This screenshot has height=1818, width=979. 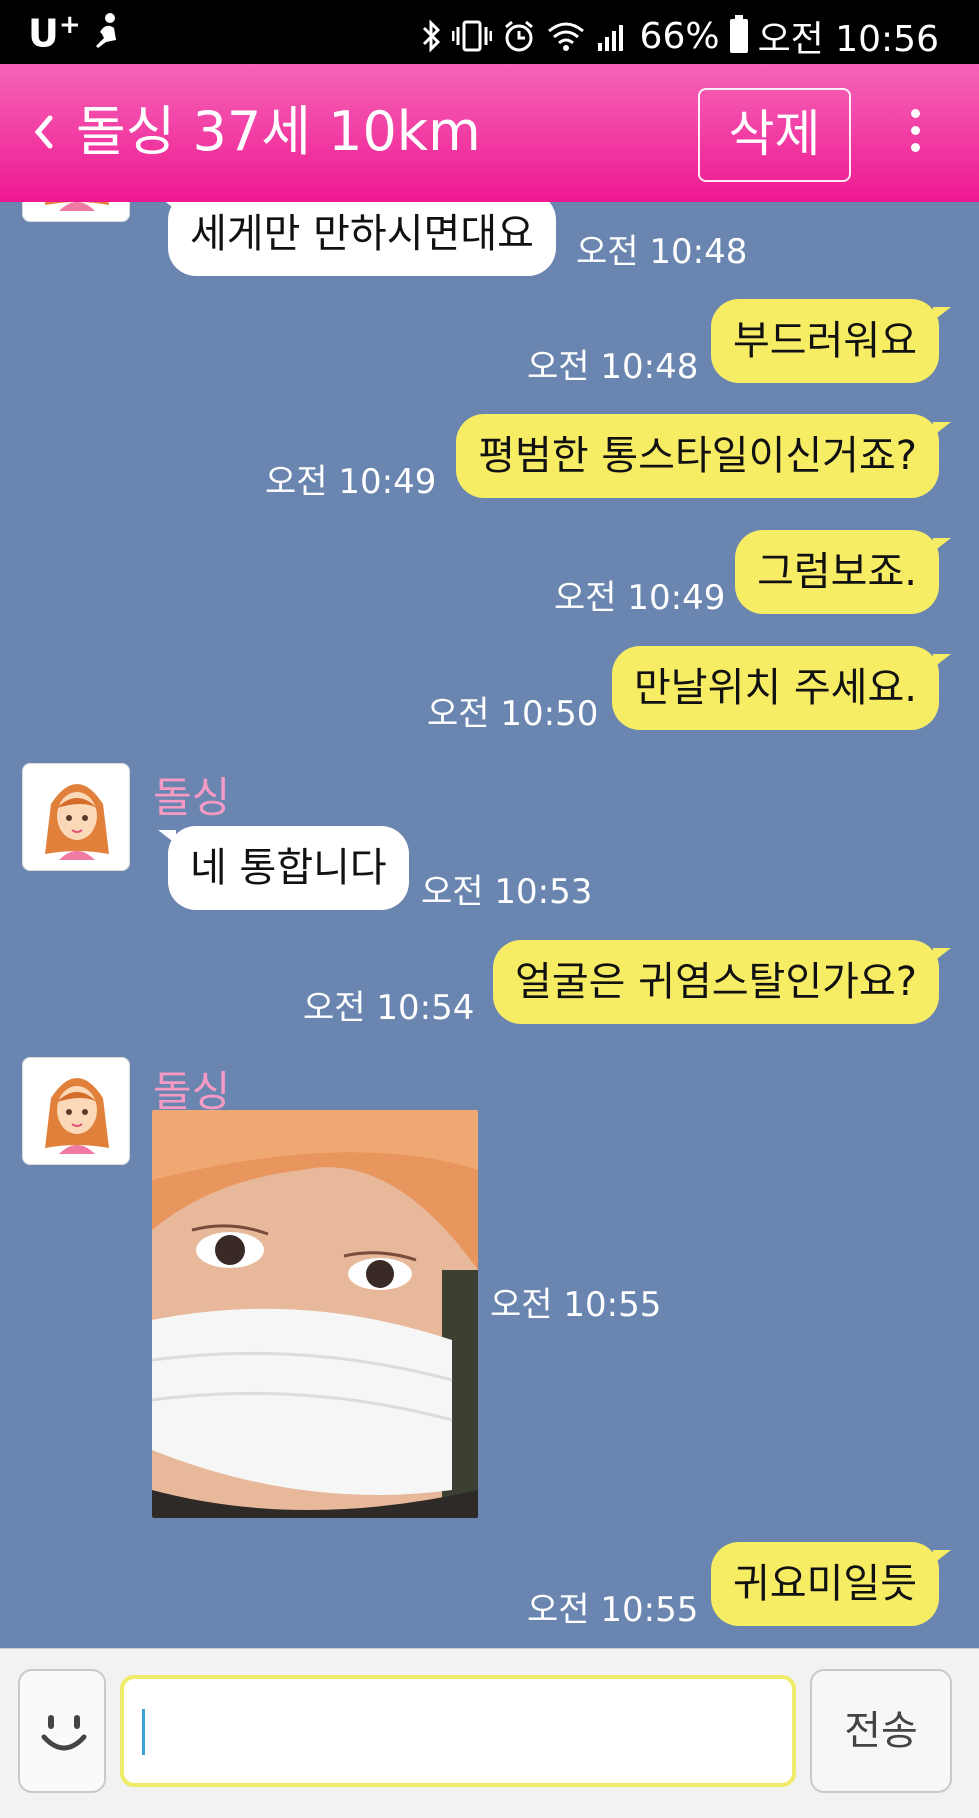 What do you see at coordinates (489, 133) in the screenshot?
I see `chat-header: 돌싱 37세 10km 삭제` at bounding box center [489, 133].